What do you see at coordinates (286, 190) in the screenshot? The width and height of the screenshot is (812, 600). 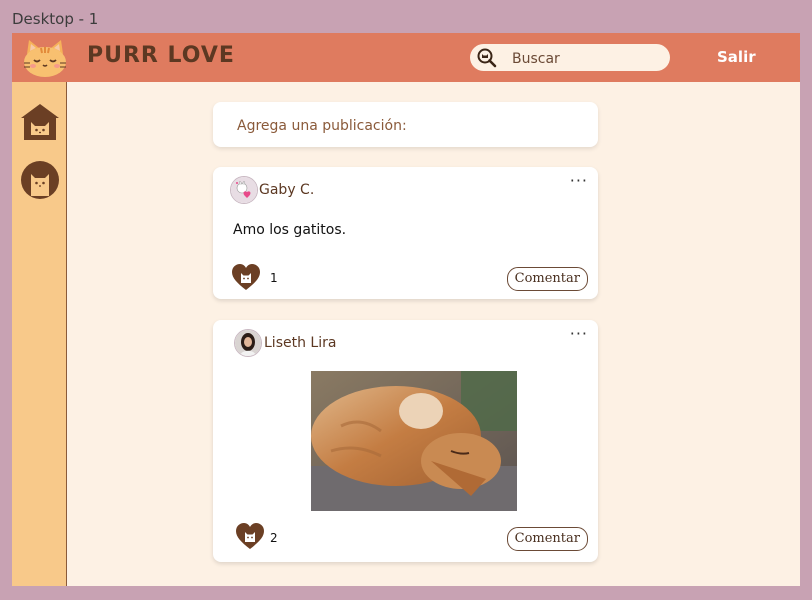 I see `post-author: Gaby C.` at bounding box center [286, 190].